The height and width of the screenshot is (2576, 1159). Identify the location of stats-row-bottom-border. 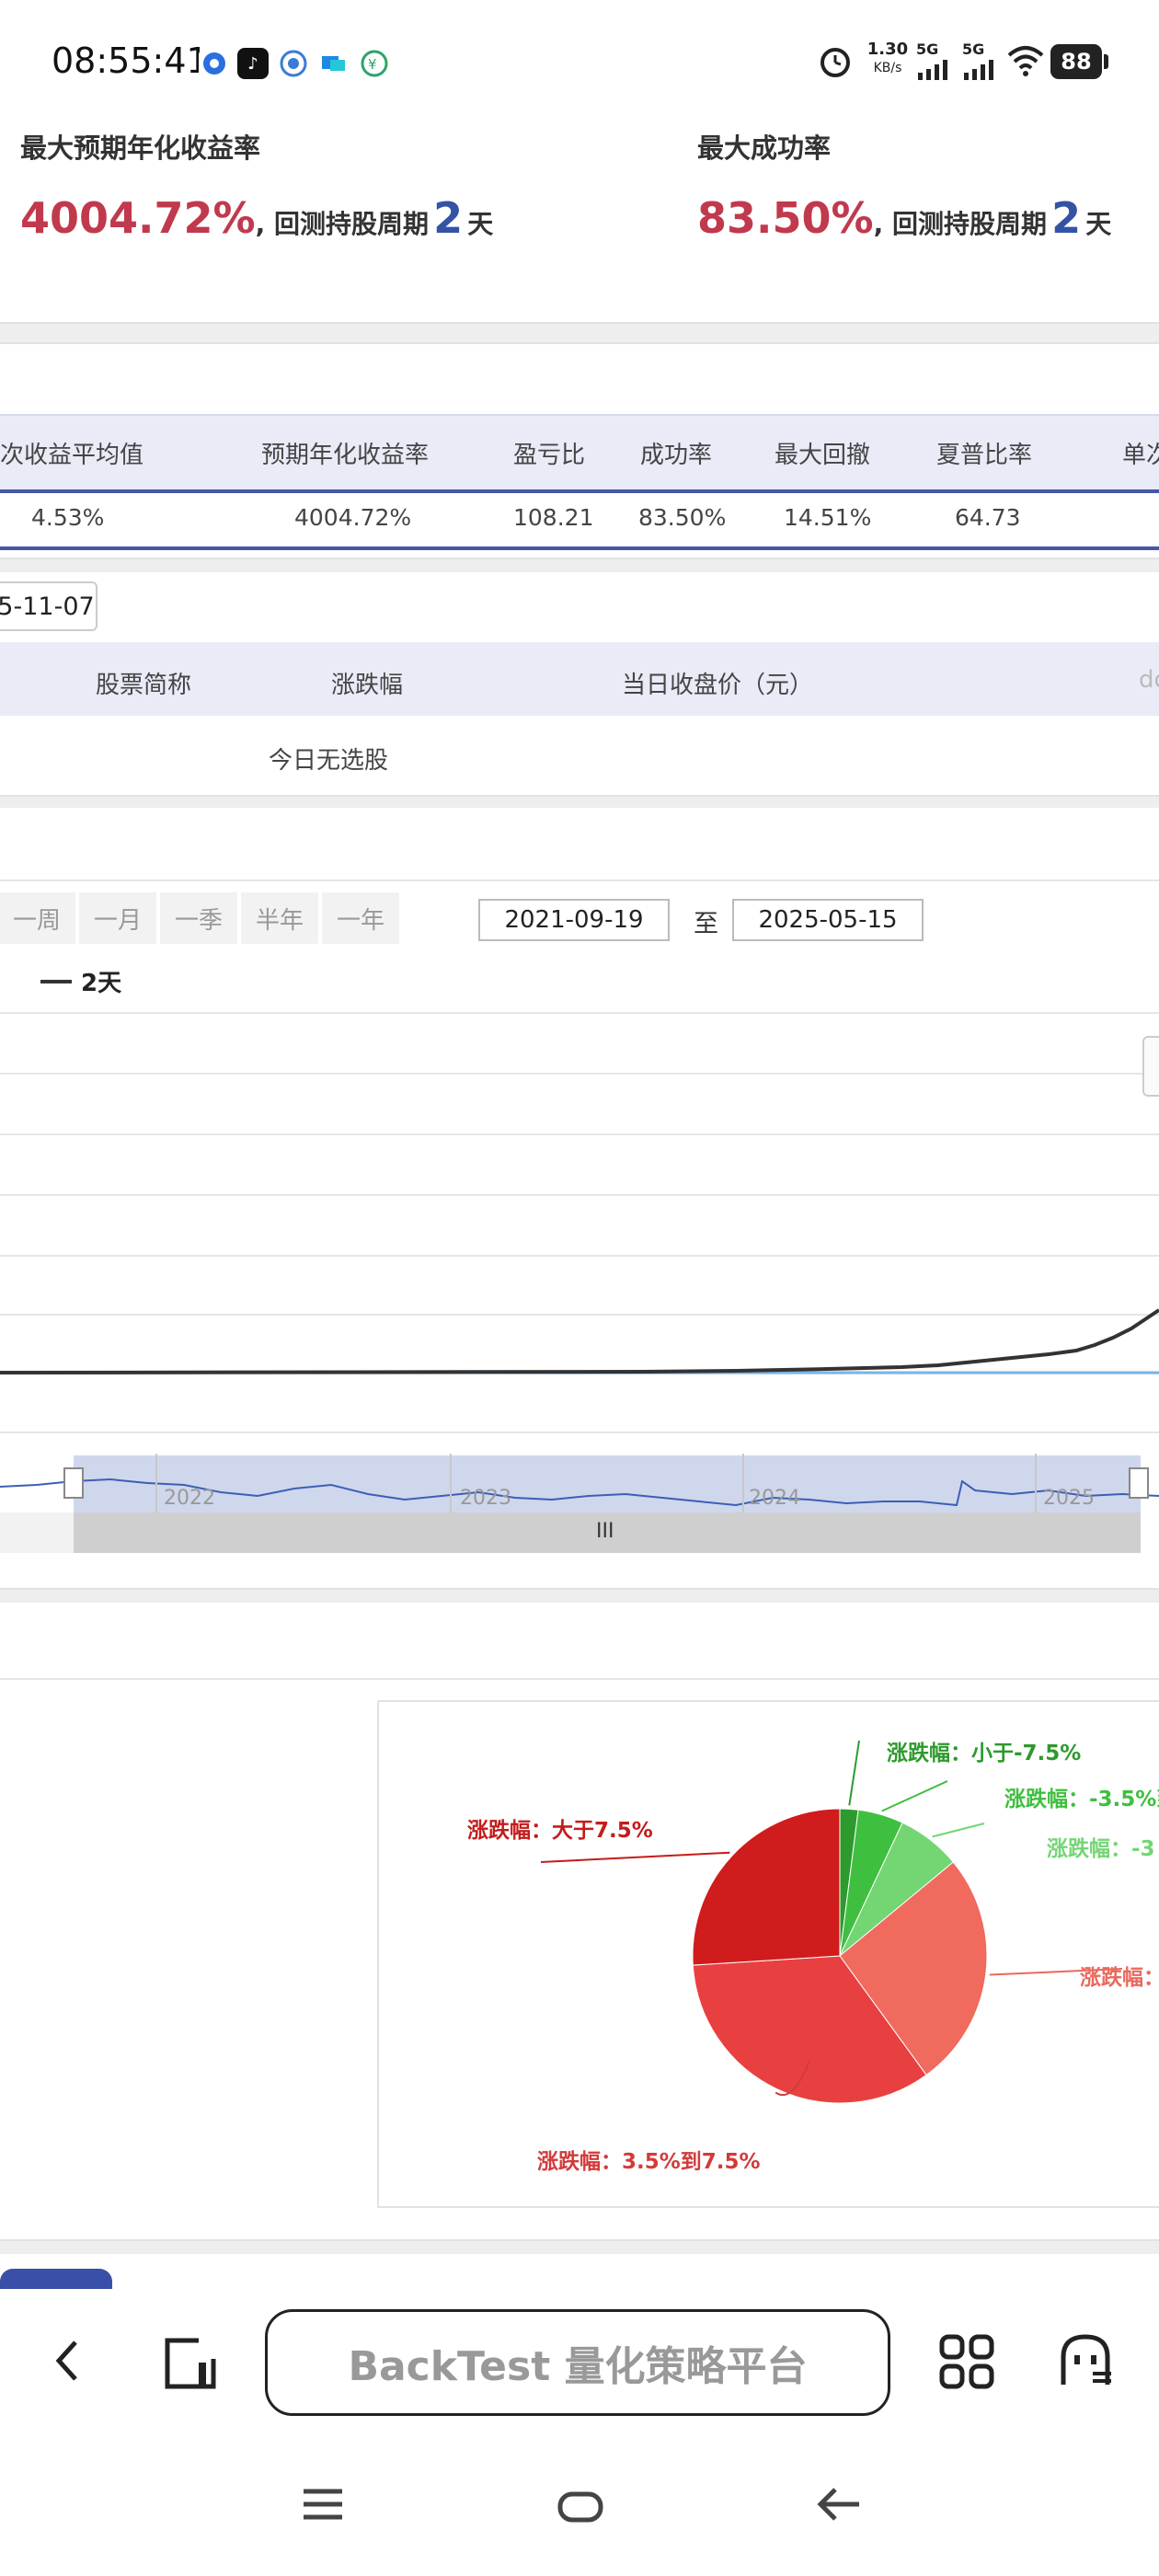
(579, 548).